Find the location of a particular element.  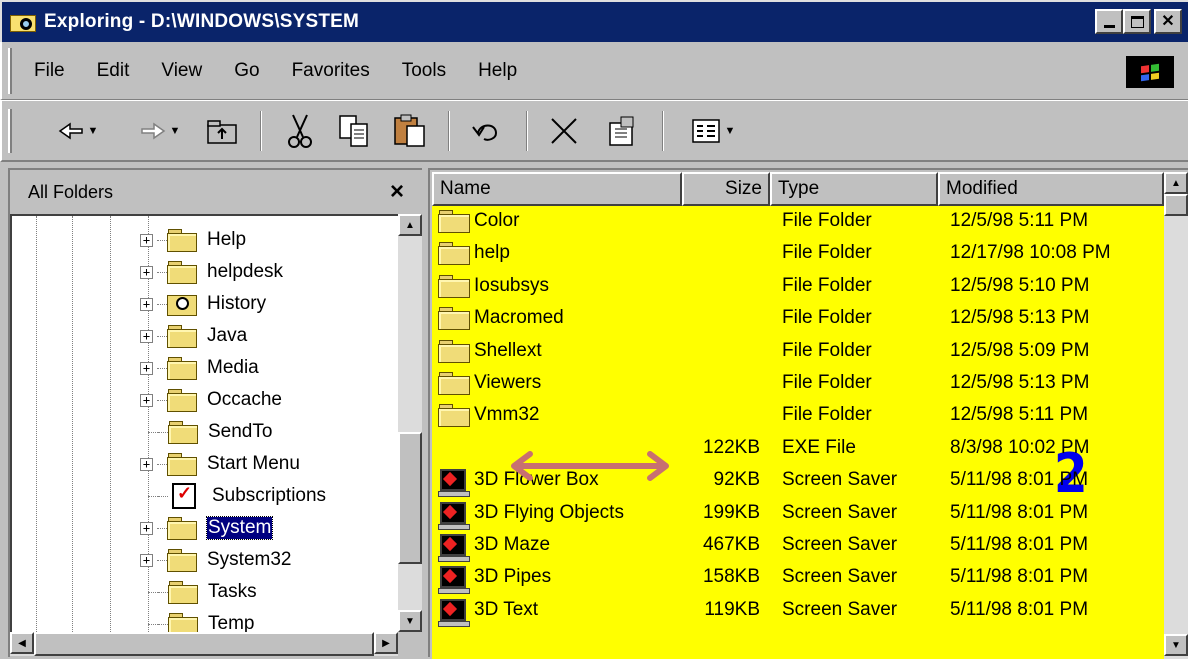

file-name: 3D Pipes is located at coordinates (513, 577).